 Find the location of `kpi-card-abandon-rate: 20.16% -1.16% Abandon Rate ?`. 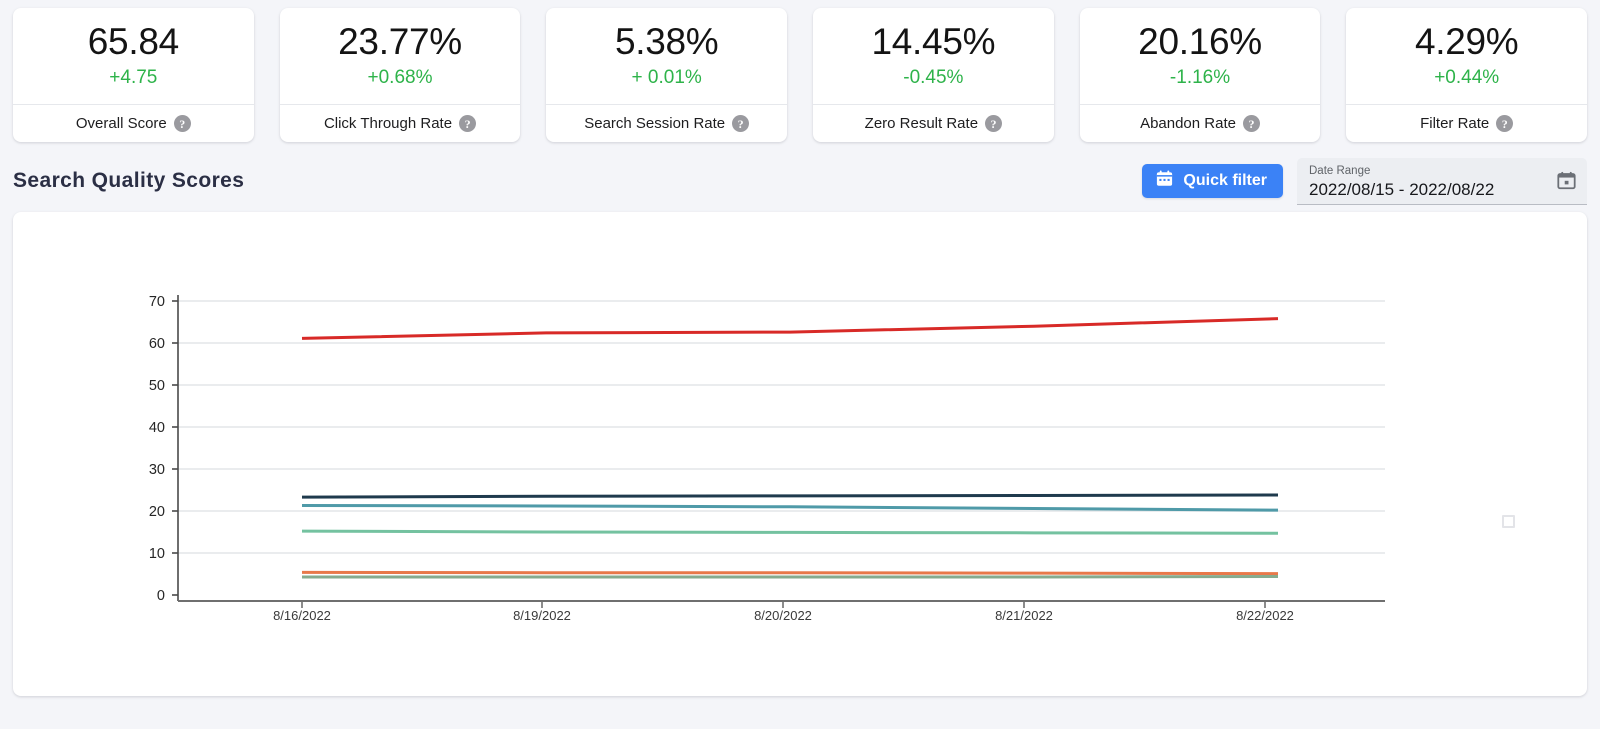

kpi-card-abandon-rate: 20.16% -1.16% Abandon Rate ? is located at coordinates (1200, 75).